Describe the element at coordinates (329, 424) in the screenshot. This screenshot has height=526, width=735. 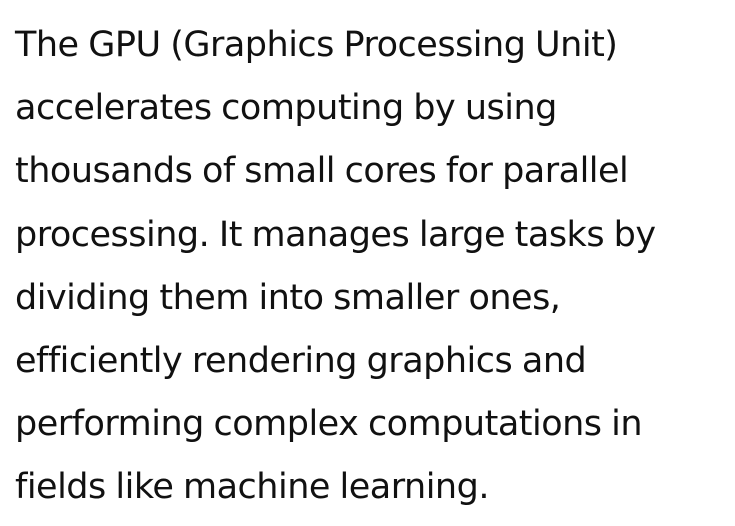
I see `paragraph-line-7: performing complex computations in` at that location.